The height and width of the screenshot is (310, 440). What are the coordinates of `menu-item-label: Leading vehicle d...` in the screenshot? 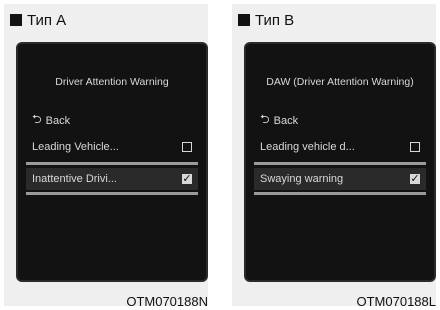 It's located at (307, 147).